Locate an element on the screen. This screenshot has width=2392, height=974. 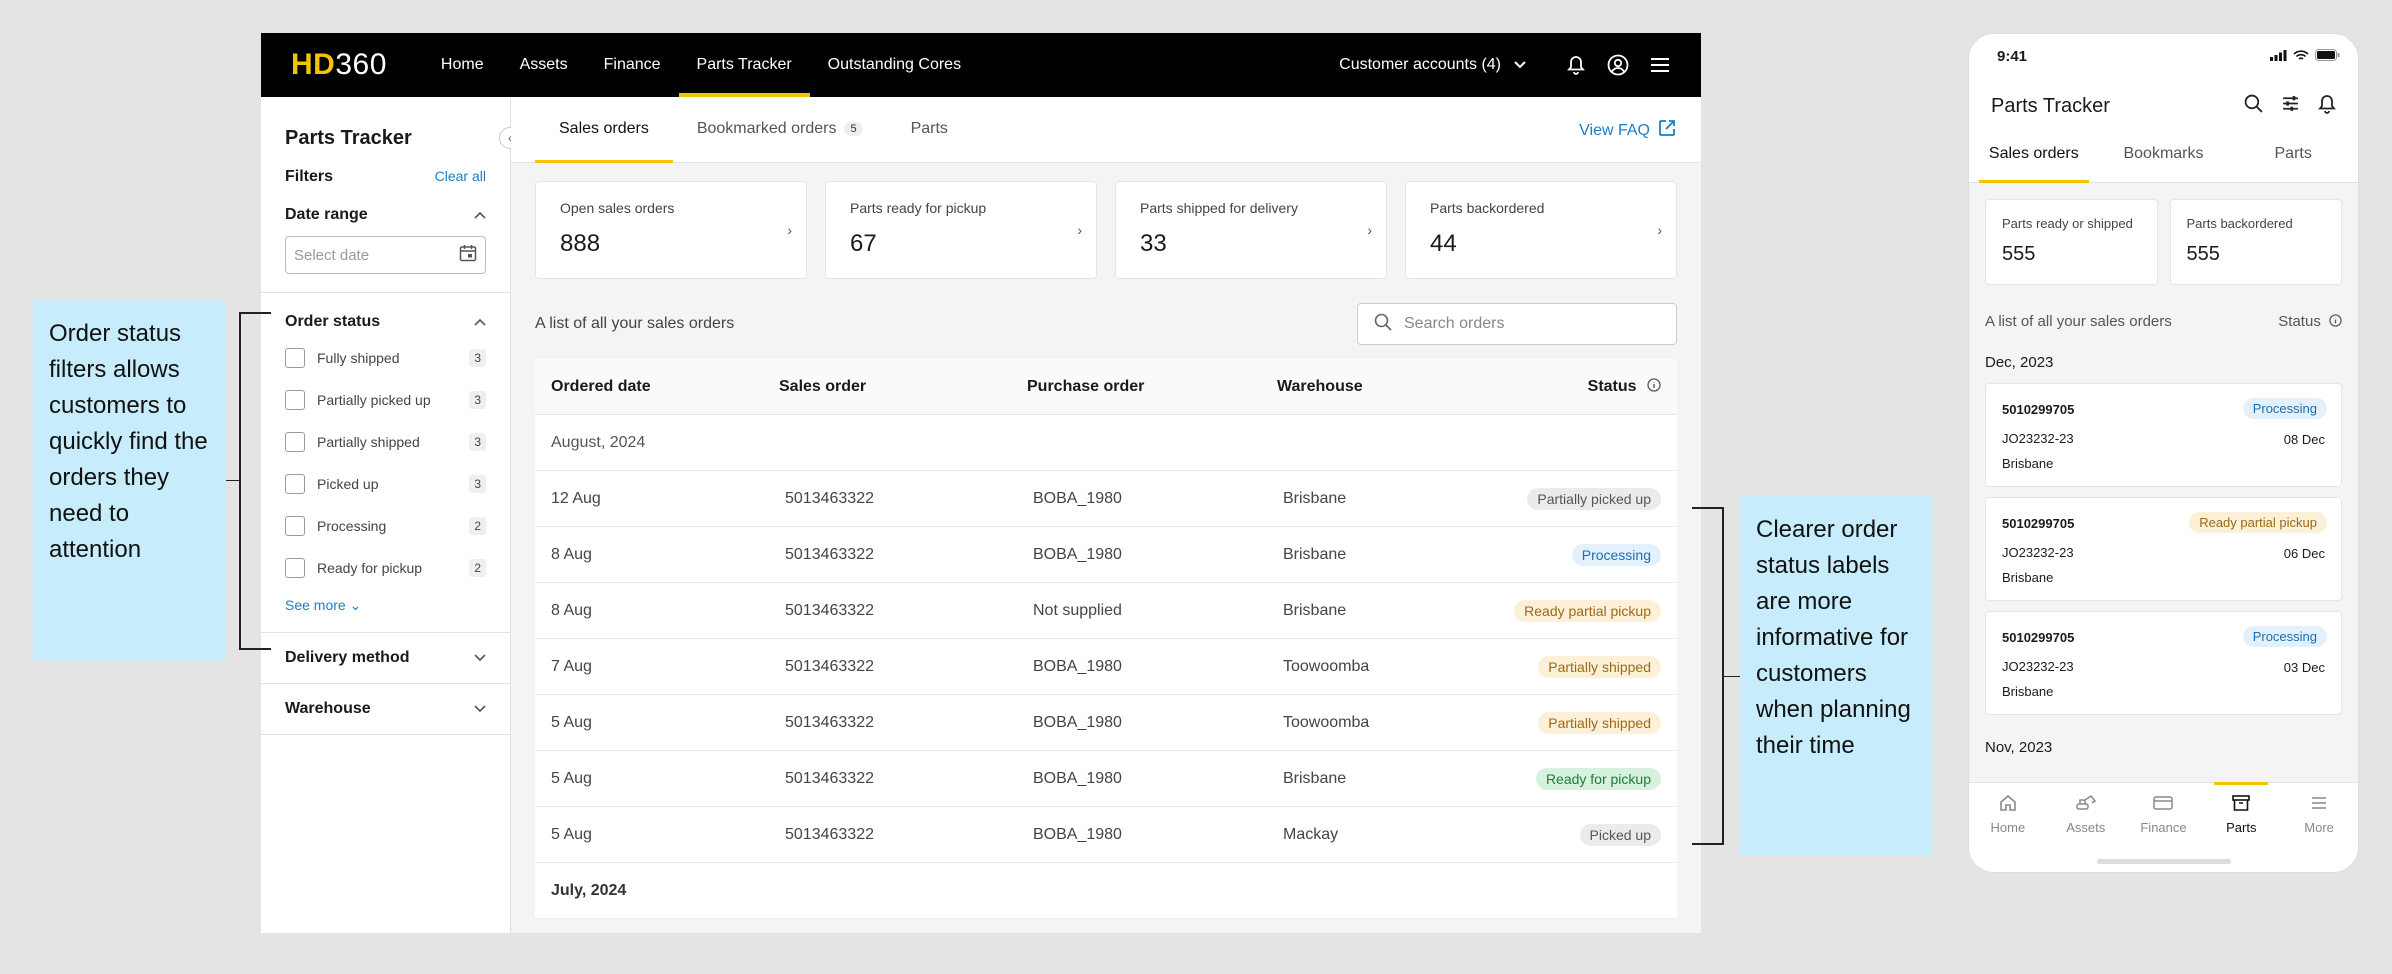
customer-accounts-label: Customer accounts (4) is located at coordinates (1420, 64).